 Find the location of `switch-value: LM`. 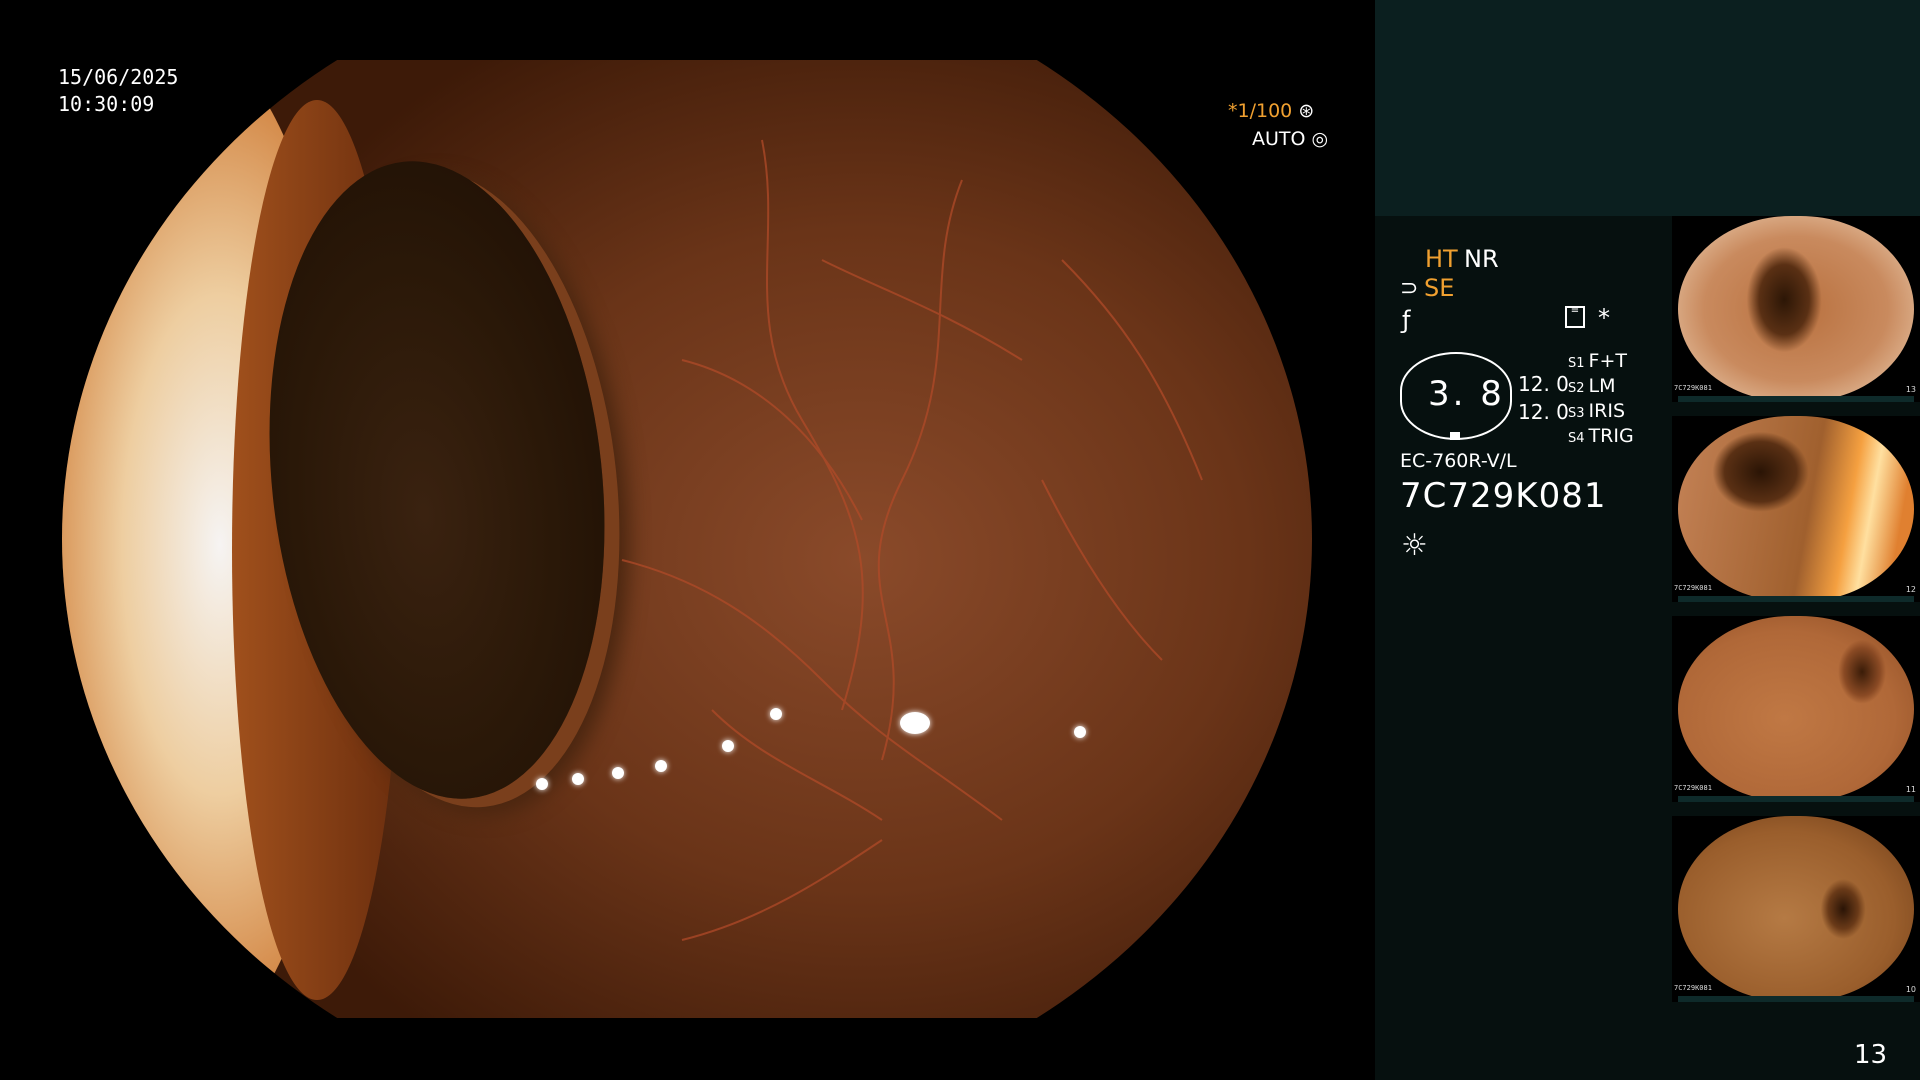

switch-value: LM is located at coordinates (1602, 386).